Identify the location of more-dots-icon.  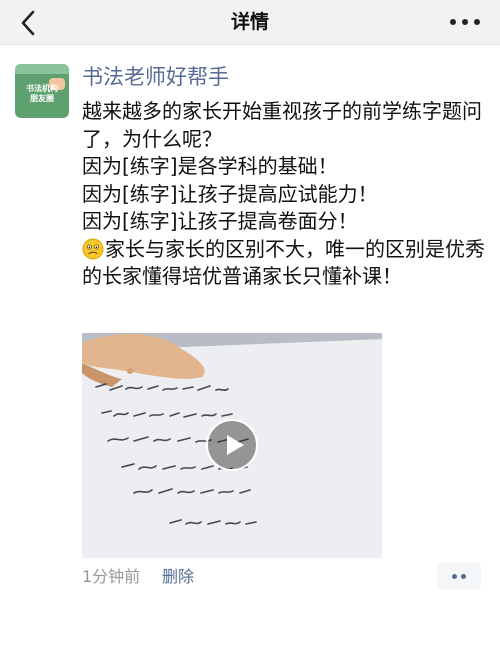
(465, 22).